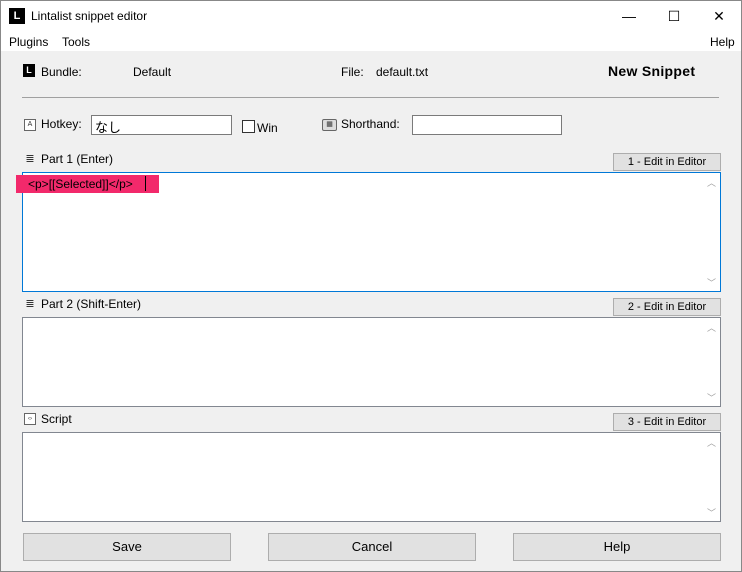 Image resolution: width=742 pixels, height=572 pixels. I want to click on win-checkbox, so click(248, 126).